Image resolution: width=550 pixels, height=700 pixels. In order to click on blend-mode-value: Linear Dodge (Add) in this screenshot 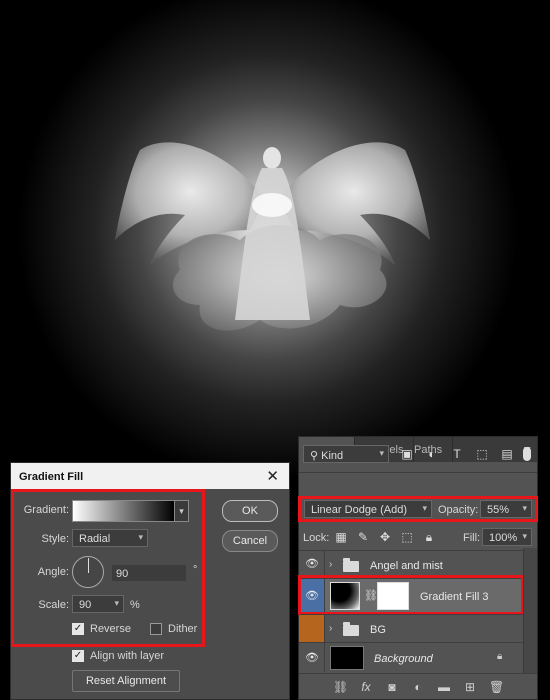, I will do `click(359, 510)`.